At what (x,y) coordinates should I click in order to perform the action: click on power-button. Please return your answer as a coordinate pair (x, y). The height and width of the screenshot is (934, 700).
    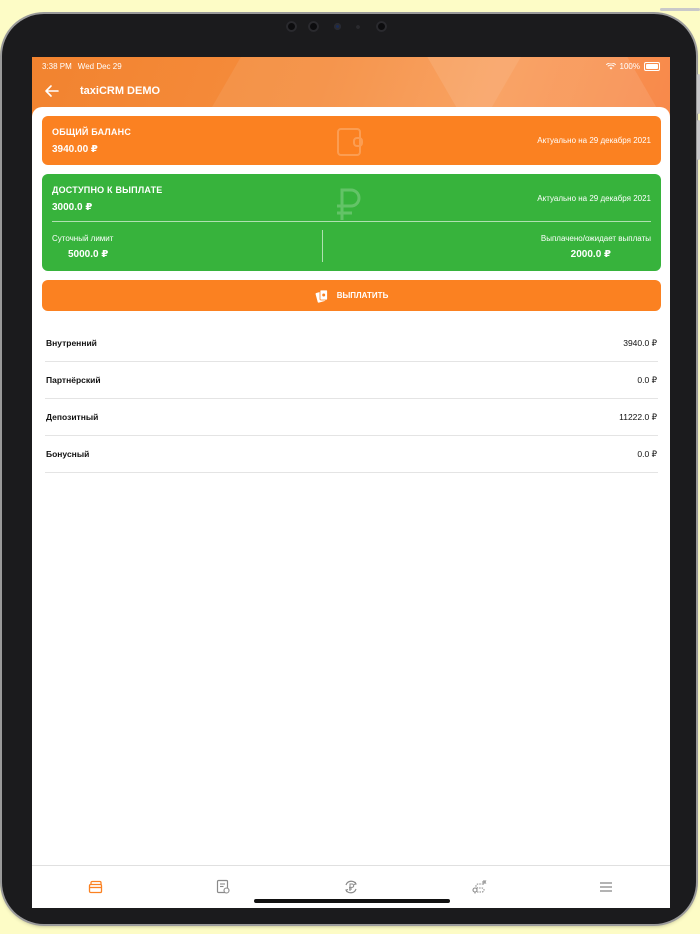
    Looking at the image, I should click on (680, 9).